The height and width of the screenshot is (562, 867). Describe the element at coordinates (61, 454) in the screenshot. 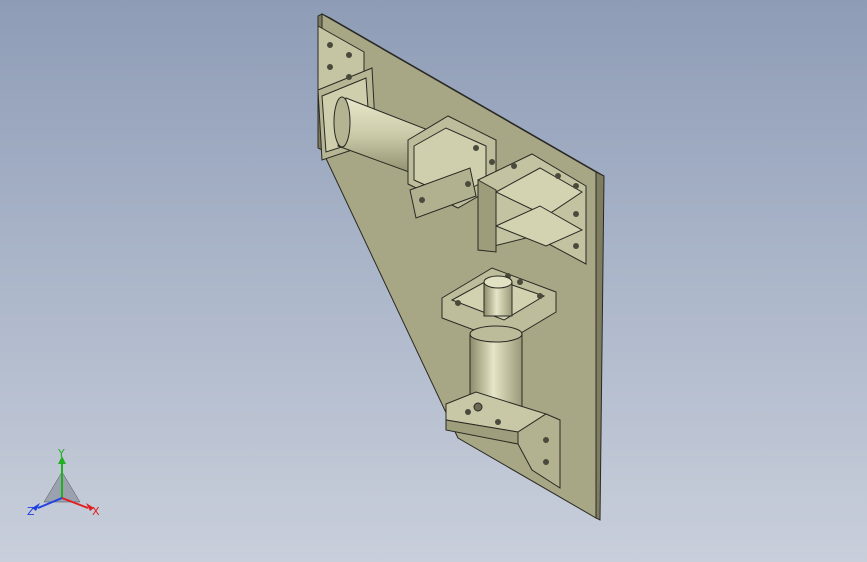

I see `triad-y-label: Y` at that location.